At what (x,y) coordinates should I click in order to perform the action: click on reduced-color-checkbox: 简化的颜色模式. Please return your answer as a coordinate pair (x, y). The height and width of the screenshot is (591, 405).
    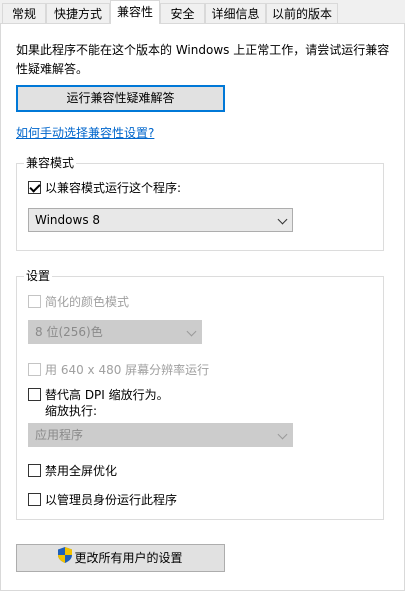
    Looking at the image, I should click on (78, 301).